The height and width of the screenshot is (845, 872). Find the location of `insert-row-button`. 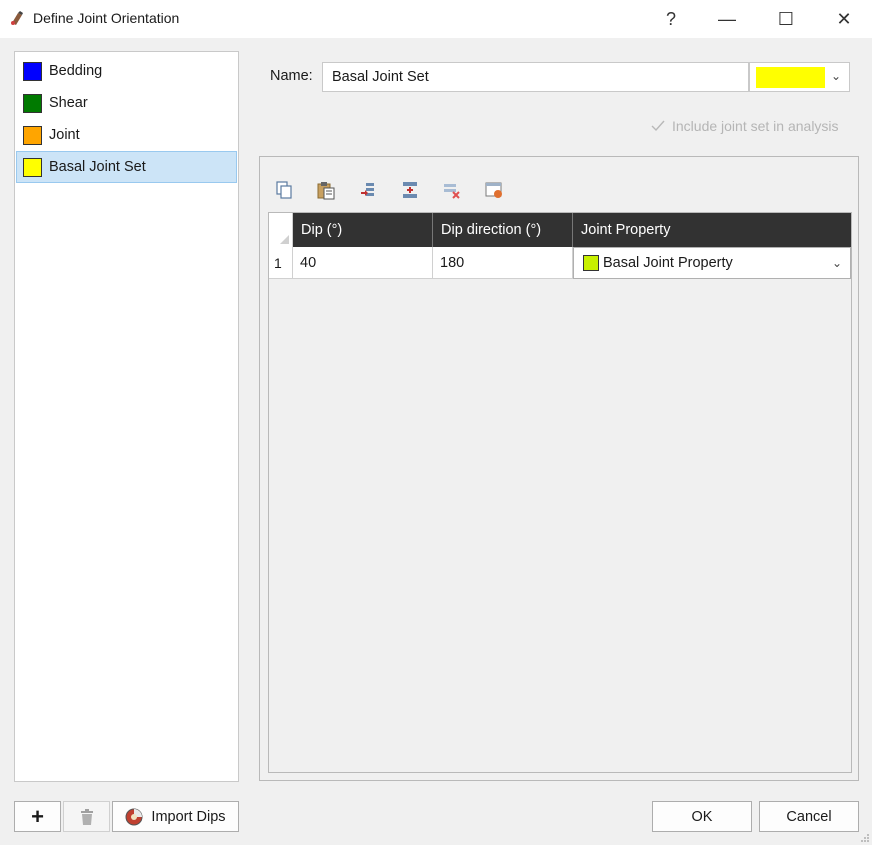

insert-row-button is located at coordinates (367, 189).